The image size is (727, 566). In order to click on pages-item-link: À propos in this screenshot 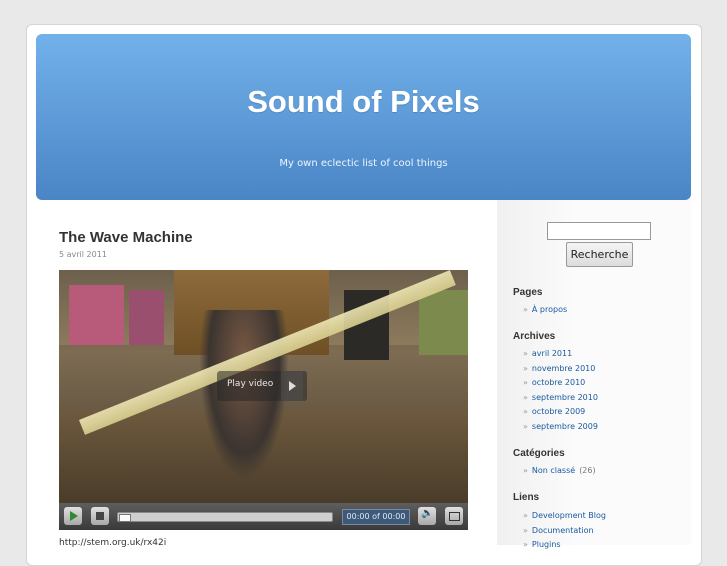, I will do `click(549, 309)`.